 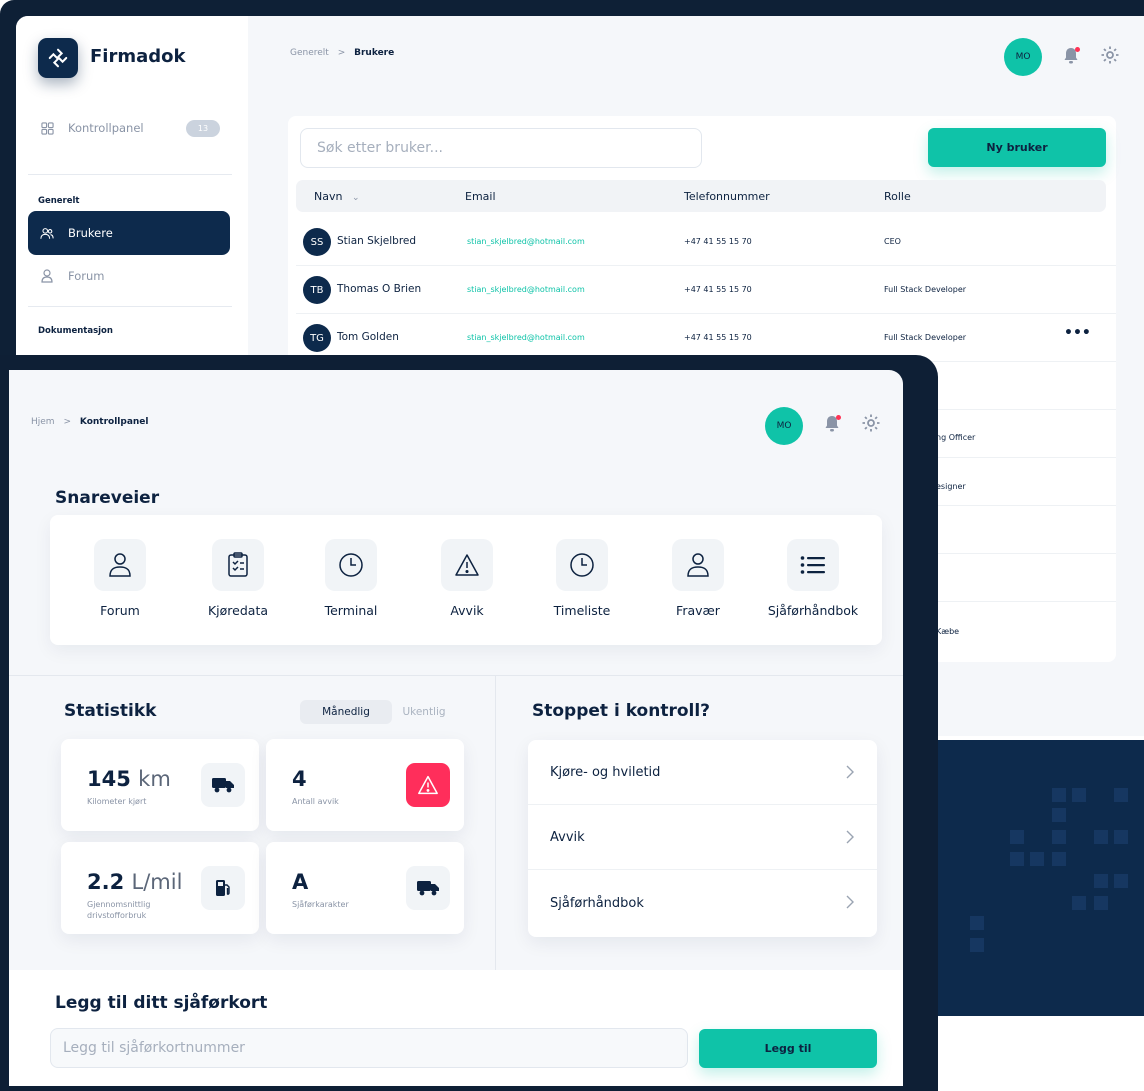 What do you see at coordinates (203, 128) in the screenshot?
I see `notification-count-badge: 13` at bounding box center [203, 128].